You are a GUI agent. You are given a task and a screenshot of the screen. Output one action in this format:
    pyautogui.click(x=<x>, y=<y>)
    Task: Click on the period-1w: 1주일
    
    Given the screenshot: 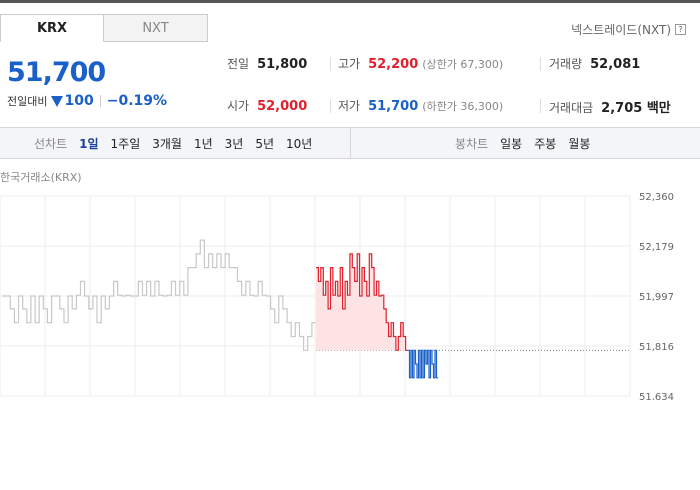 What is the action you would take?
    pyautogui.click(x=126, y=143)
    